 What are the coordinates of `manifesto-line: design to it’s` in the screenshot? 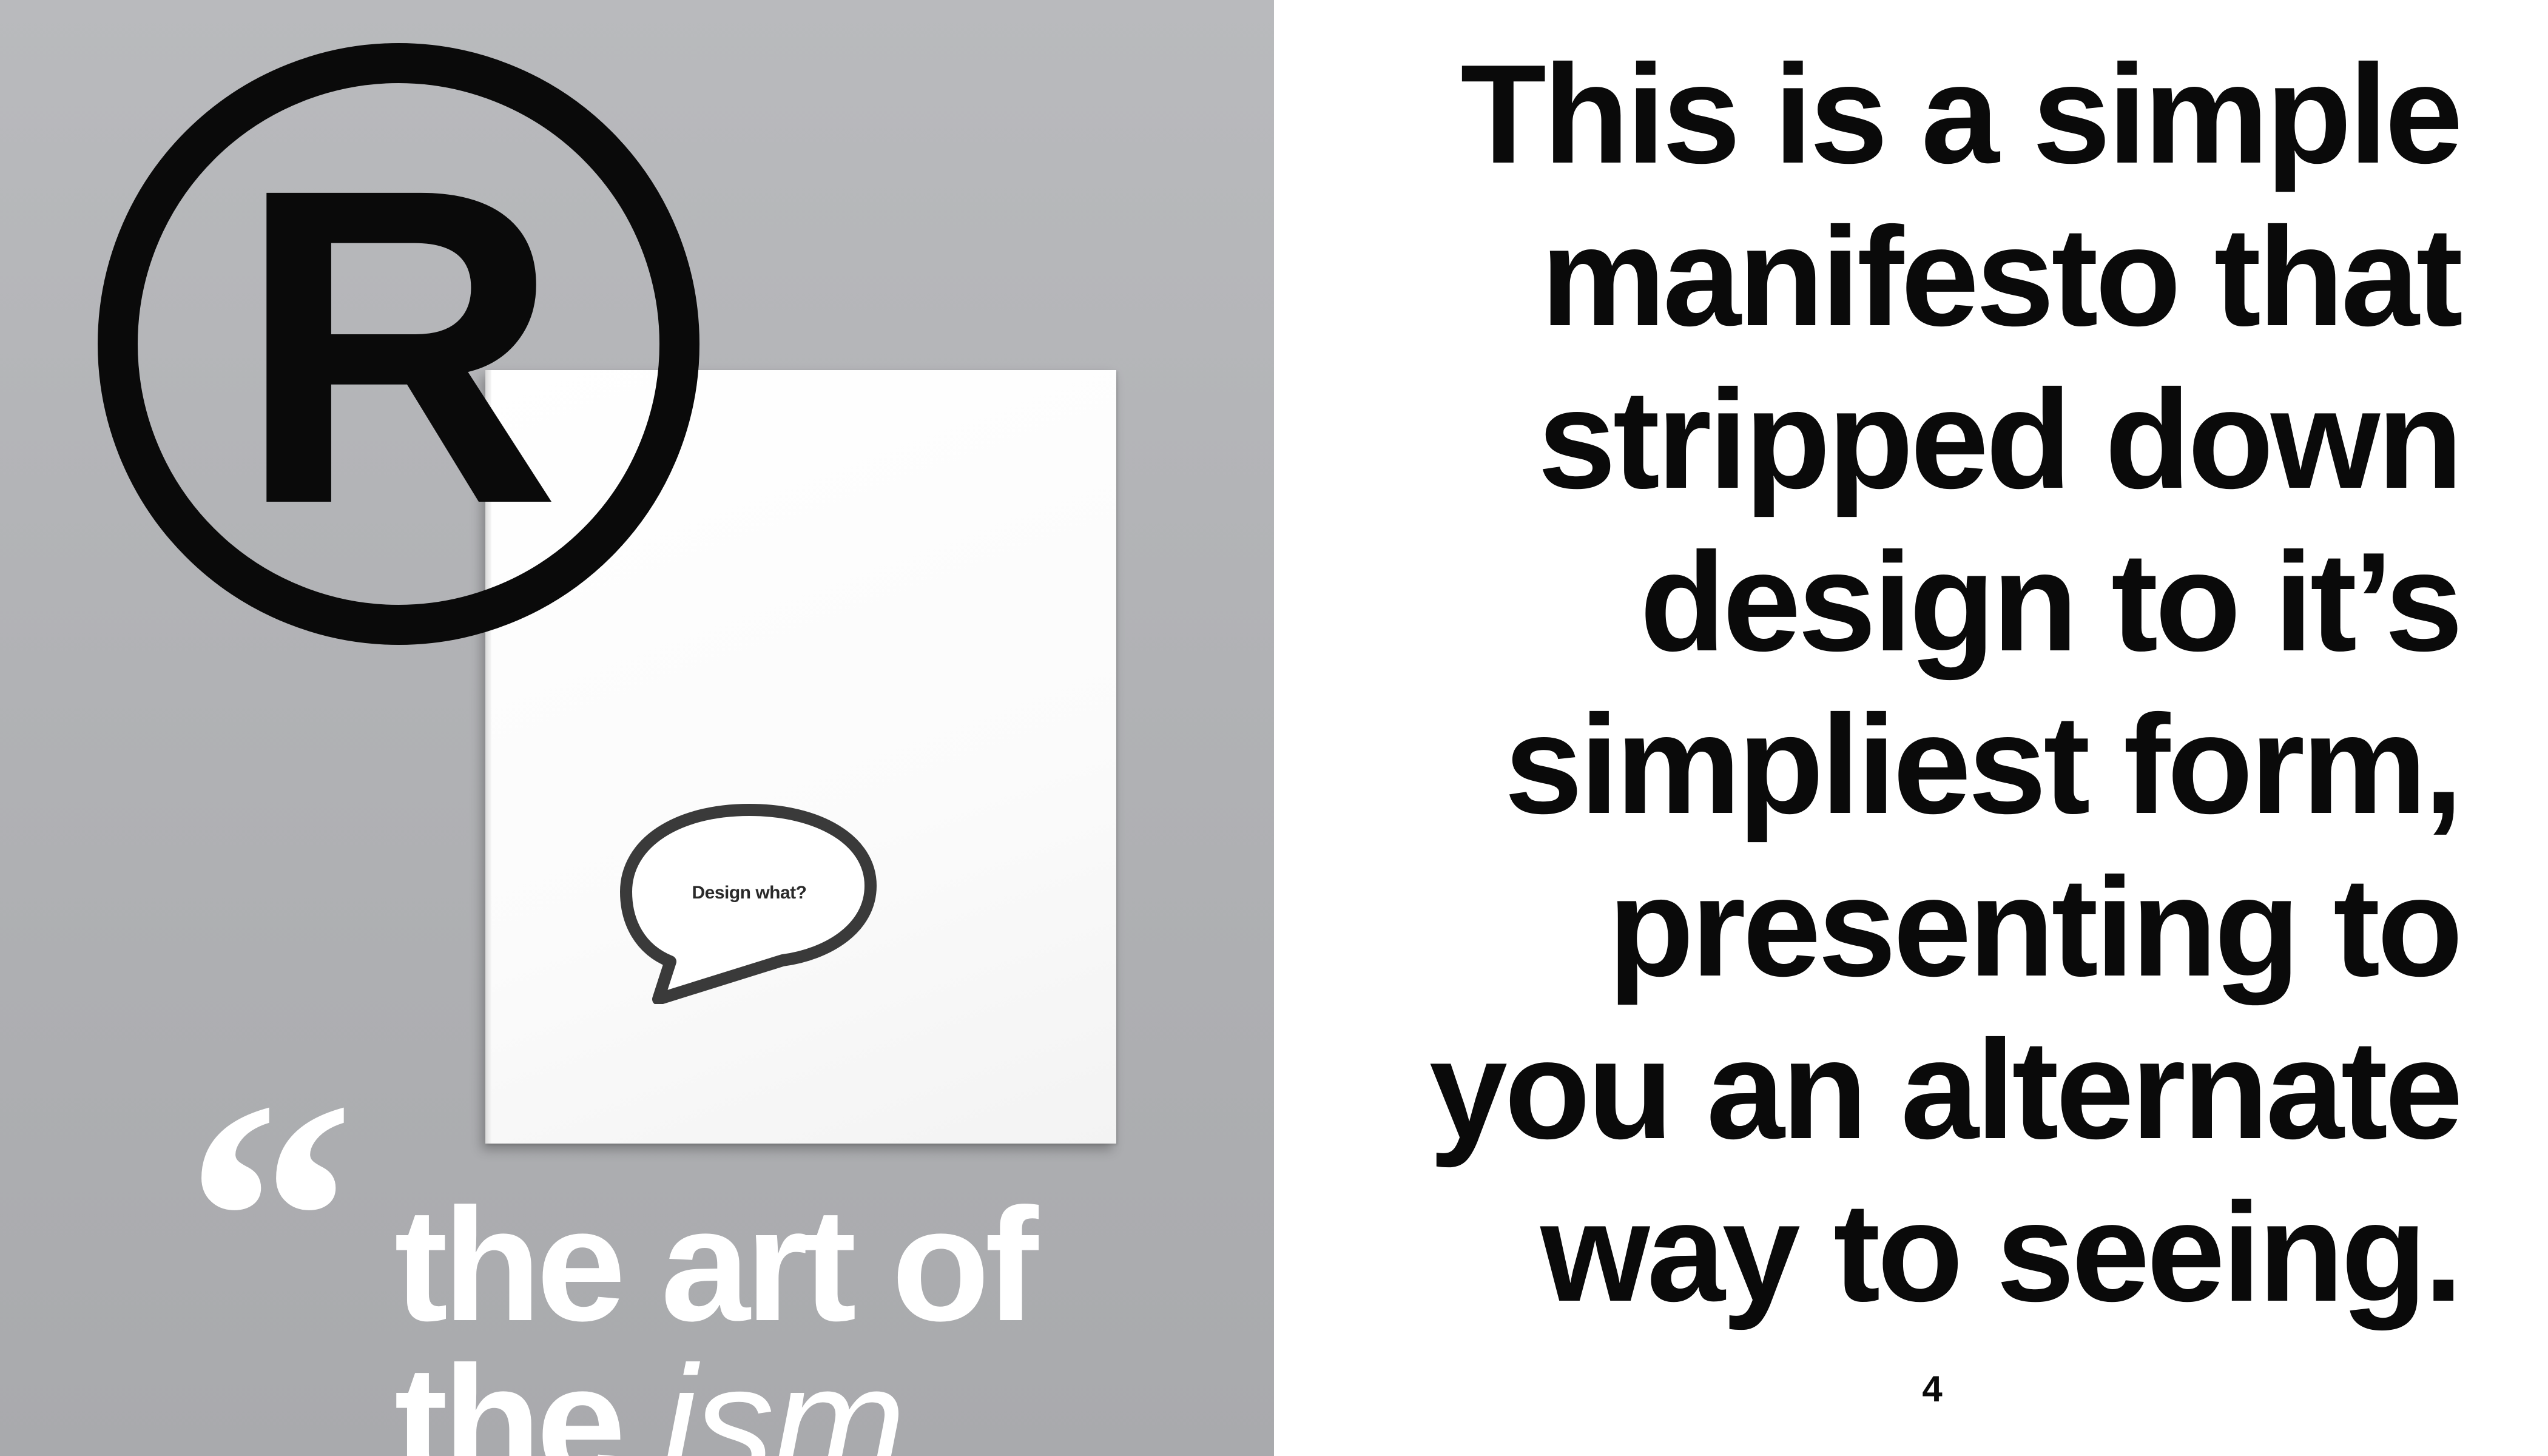 It's located at (2051, 602).